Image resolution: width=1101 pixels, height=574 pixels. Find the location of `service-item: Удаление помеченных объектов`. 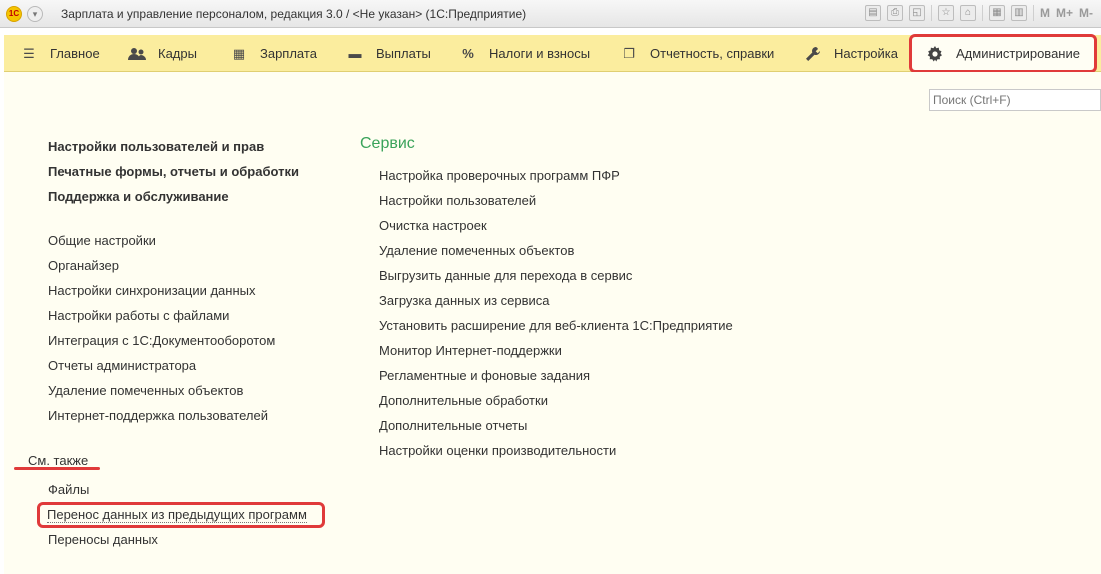

service-item: Удаление помеченных объектов is located at coordinates (476, 250).